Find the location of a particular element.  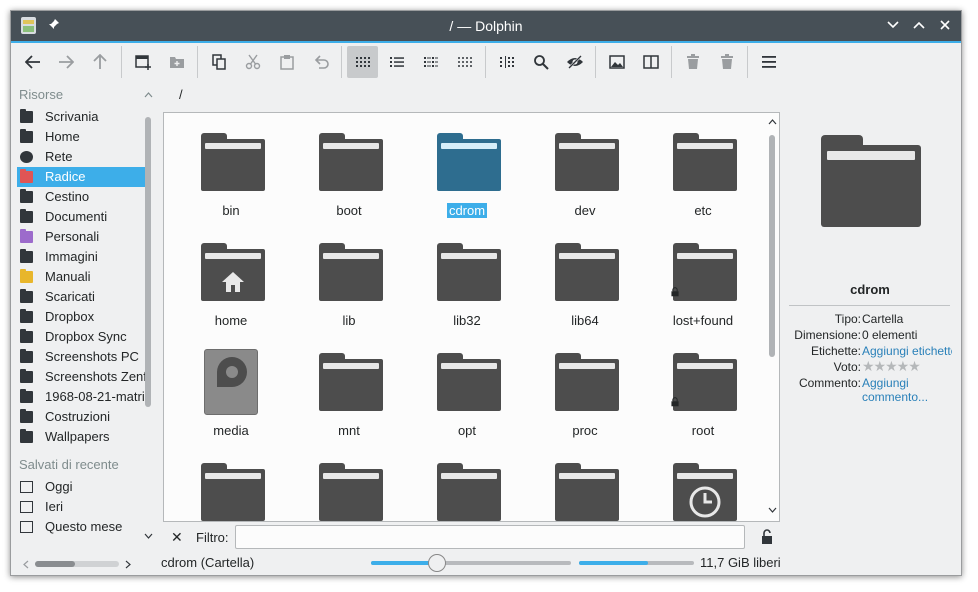

back-button is located at coordinates (32, 62).